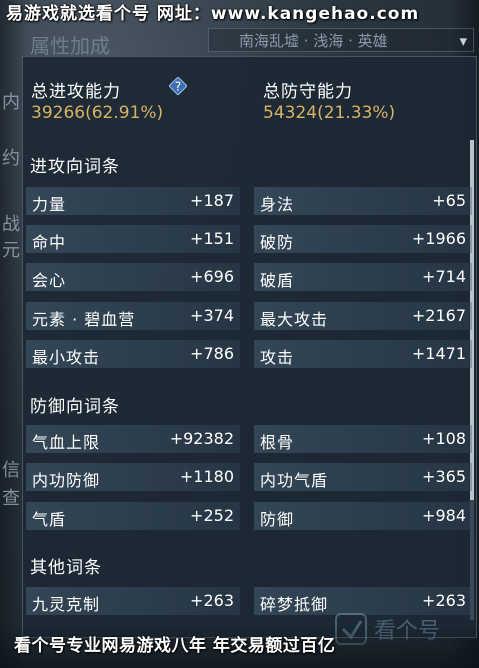  What do you see at coordinates (444, 438) in the screenshot?
I see `stat-value: +108` at bounding box center [444, 438].